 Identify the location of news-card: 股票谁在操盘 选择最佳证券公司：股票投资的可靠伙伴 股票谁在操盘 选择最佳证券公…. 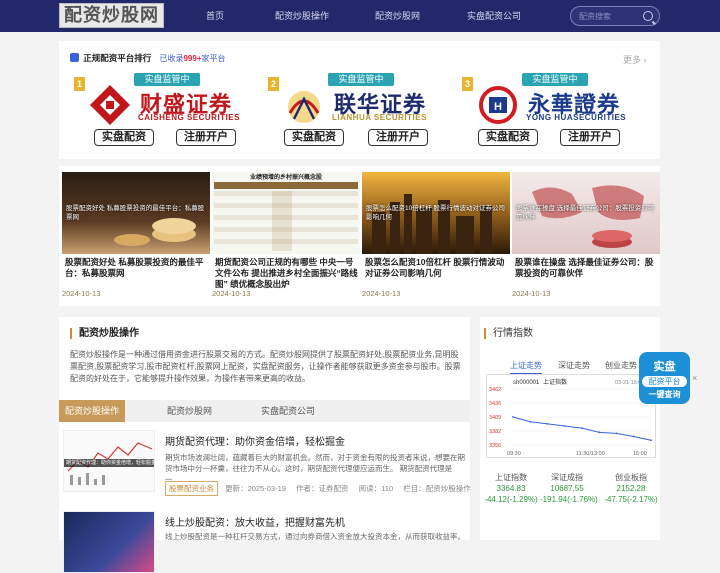
(586, 237).